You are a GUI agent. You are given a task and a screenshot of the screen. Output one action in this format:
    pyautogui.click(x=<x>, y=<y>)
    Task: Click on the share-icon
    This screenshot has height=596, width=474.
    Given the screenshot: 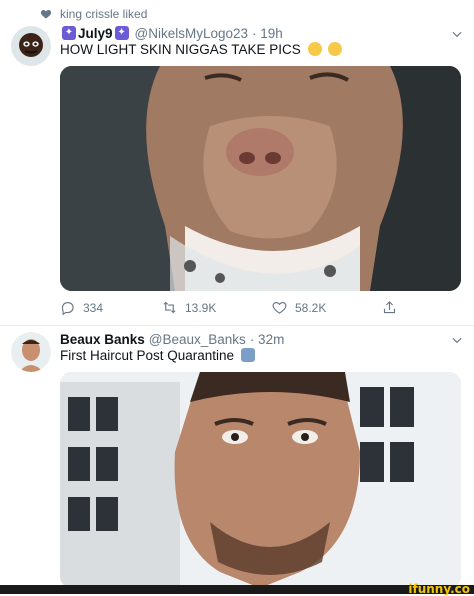 What is the action you would take?
    pyautogui.click(x=389, y=307)
    